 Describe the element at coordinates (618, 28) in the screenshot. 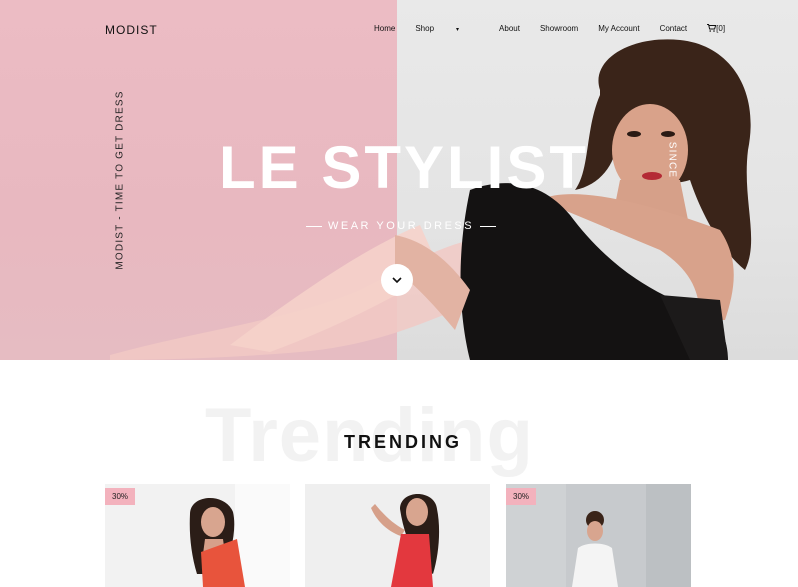

I see `nav-item-my-account: My Account` at that location.